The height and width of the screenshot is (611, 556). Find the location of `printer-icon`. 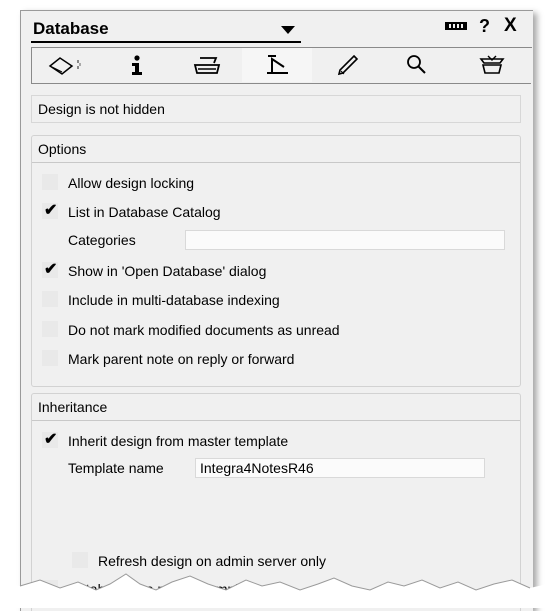

printer-icon is located at coordinates (207, 65).